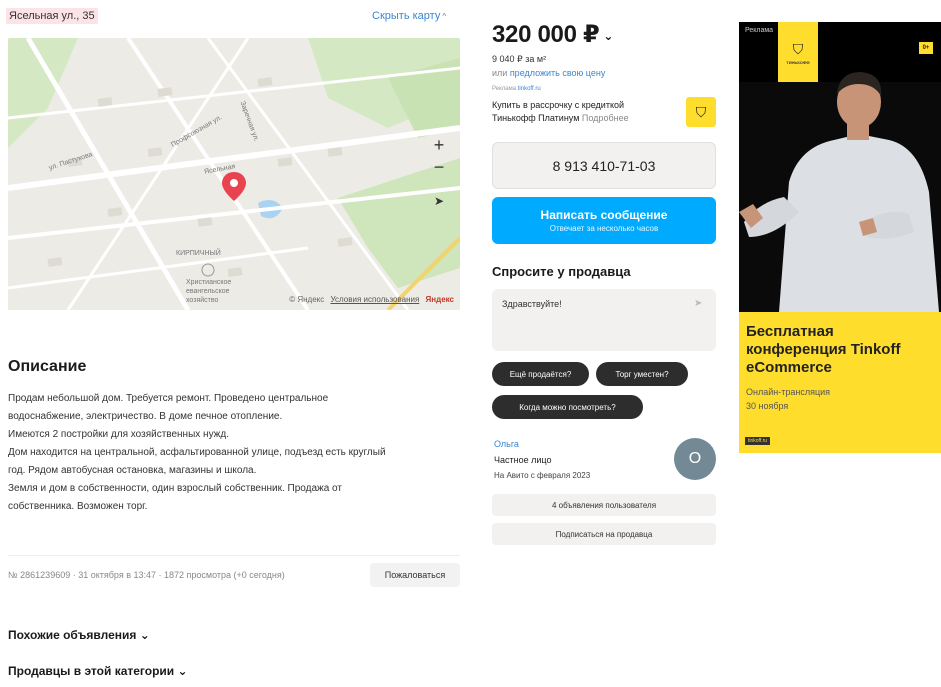 The height and width of the screenshot is (687, 941). Describe the element at coordinates (98, 671) in the screenshot. I see `category-sellers-toggle: Продавцы в этой категории ⌄` at that location.